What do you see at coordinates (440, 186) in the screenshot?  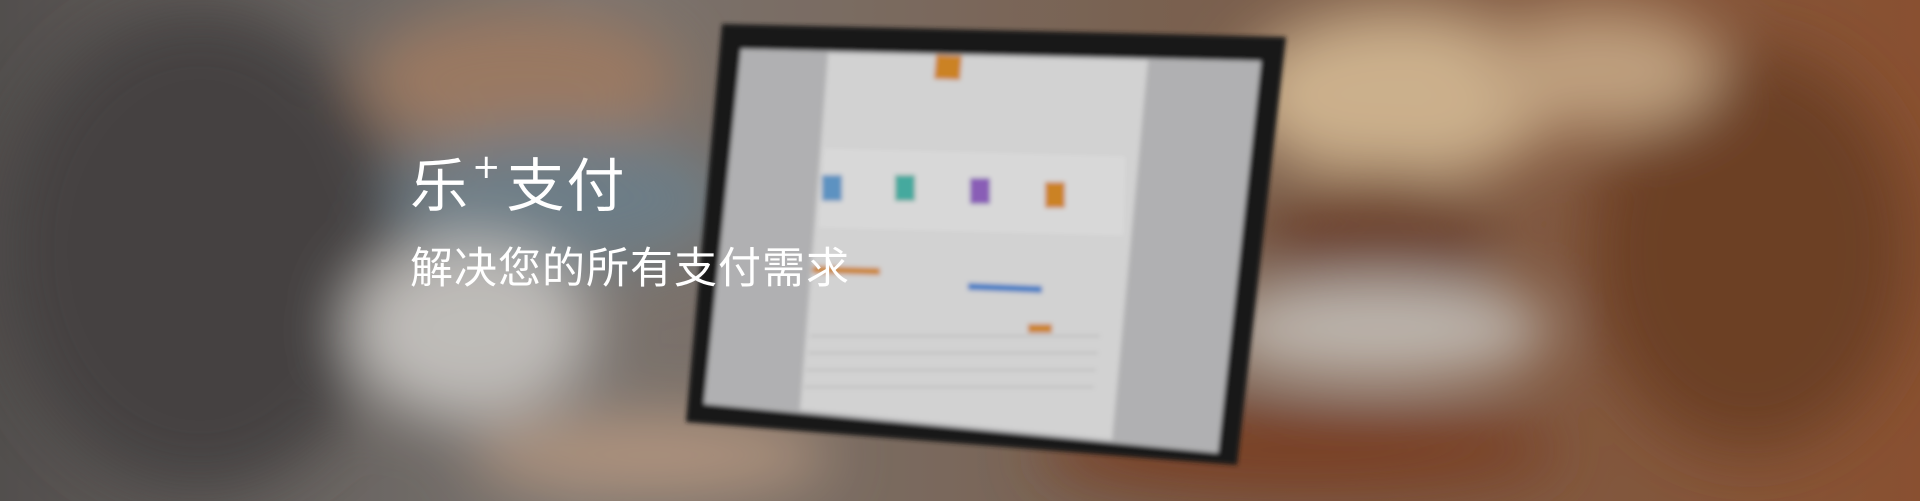 I see `brand-title-le: 乐` at bounding box center [440, 186].